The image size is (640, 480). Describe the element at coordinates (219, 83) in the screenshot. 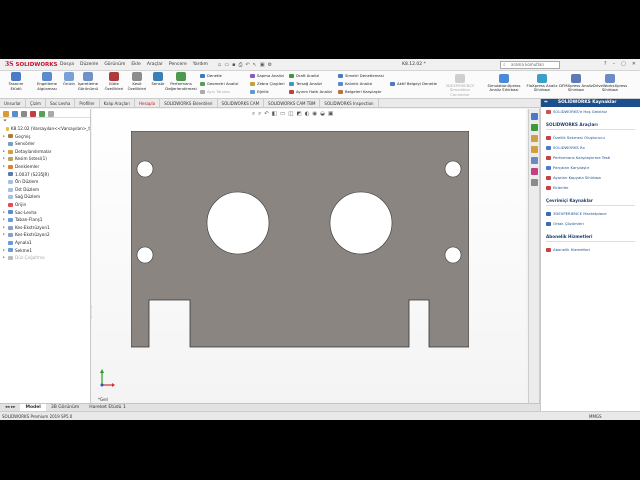

I see `ribbon-small-col1-1: Geometri Analizi` at that location.